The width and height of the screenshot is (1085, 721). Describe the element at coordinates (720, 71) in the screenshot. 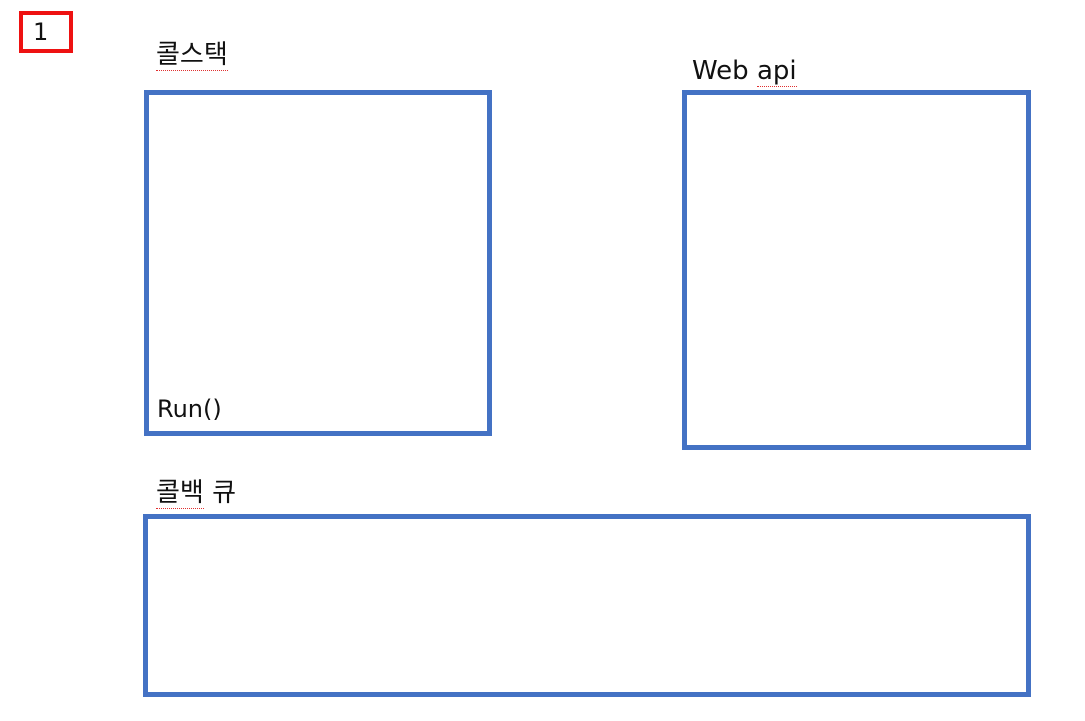

I see `web-api-label-word1: Web` at that location.